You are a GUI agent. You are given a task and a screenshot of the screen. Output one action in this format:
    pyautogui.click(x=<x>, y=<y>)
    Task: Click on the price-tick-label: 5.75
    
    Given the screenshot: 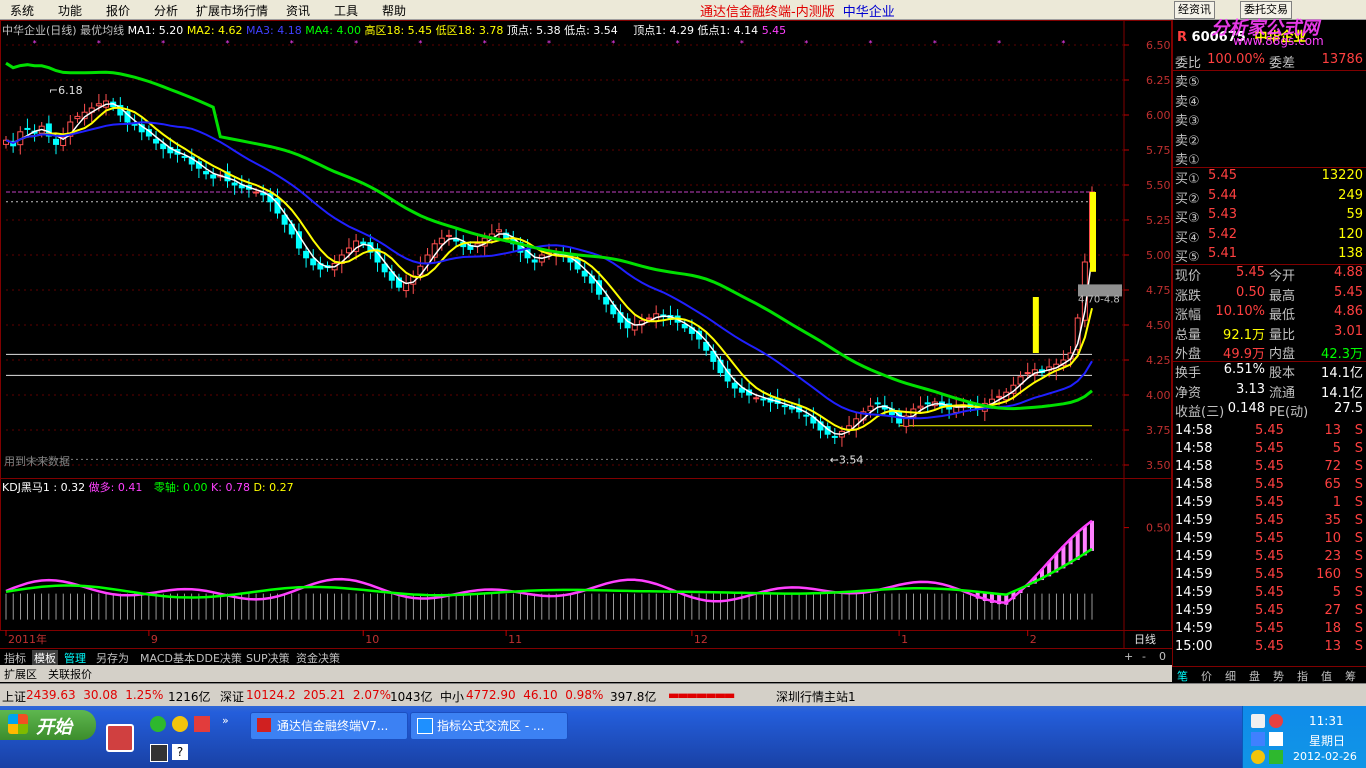 What is the action you would take?
    pyautogui.click(x=1158, y=150)
    